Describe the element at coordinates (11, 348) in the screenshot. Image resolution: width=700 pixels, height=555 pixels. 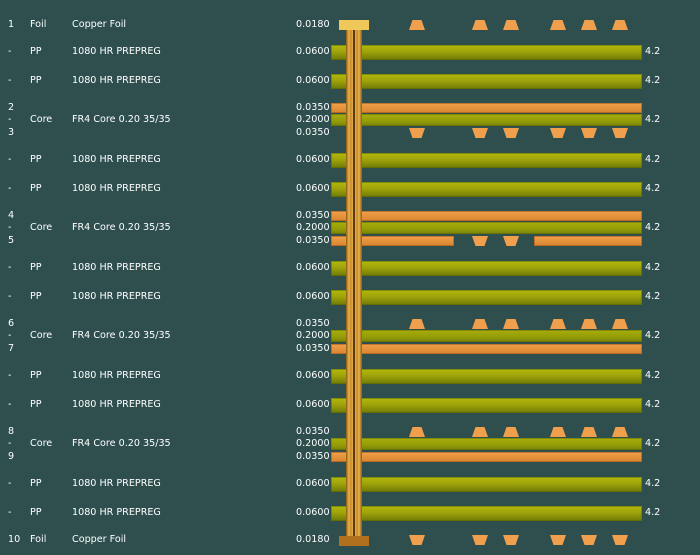
I see `layer-number: 7` at that location.